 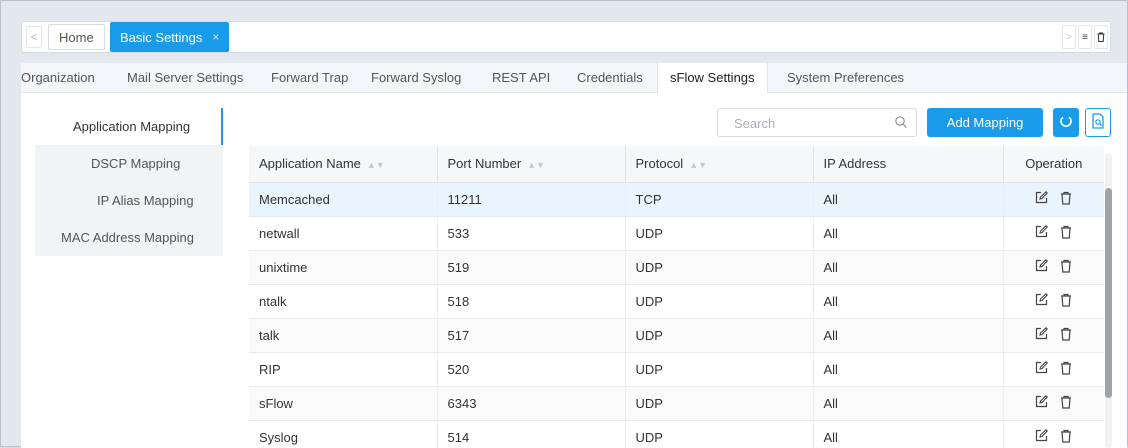 I want to click on tab-home-label: Home, so click(x=76, y=37).